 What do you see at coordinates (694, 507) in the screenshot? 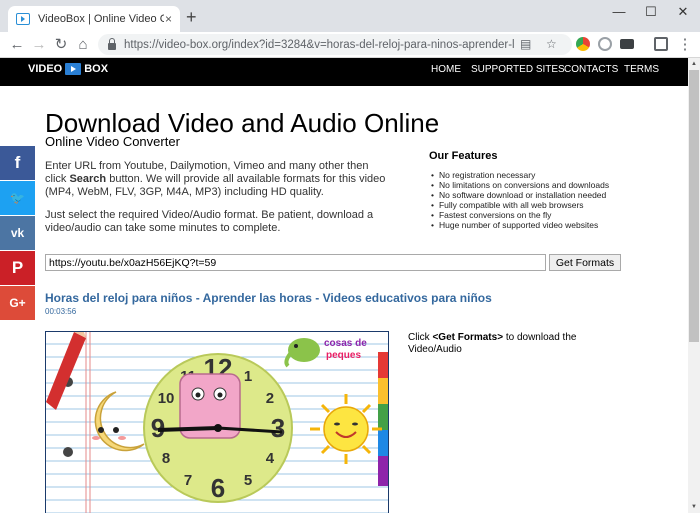
I see `scroll-down-arrow-icon: ▼` at bounding box center [694, 507].